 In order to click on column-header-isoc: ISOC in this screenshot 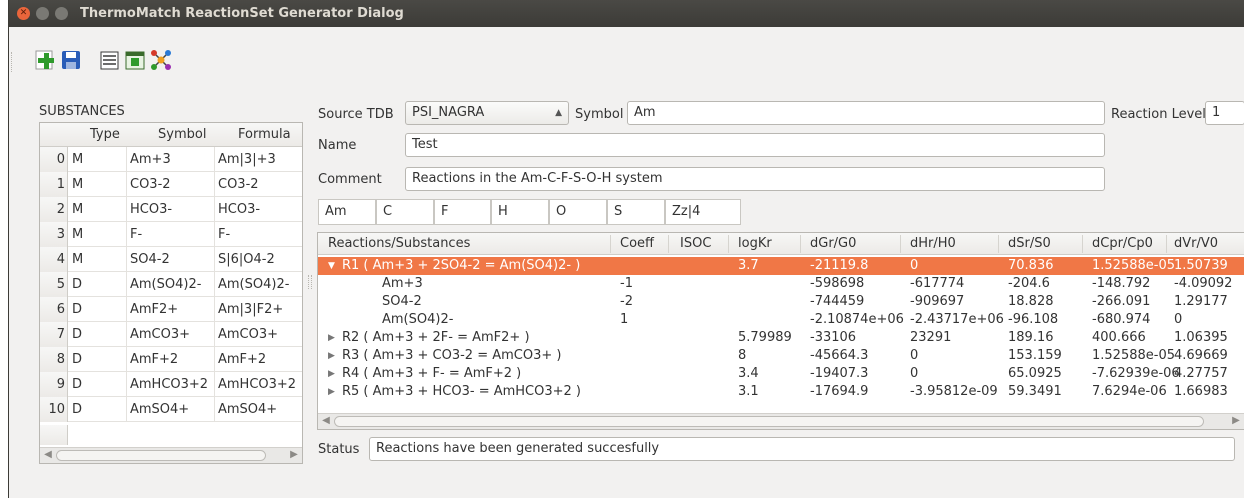, I will do `click(695, 243)`.